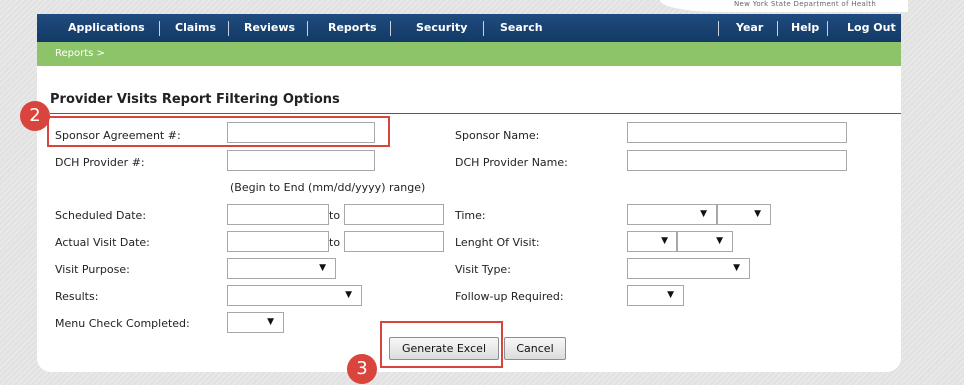  What do you see at coordinates (688, 268) in the screenshot?
I see `visit-type-select: ▼` at bounding box center [688, 268].